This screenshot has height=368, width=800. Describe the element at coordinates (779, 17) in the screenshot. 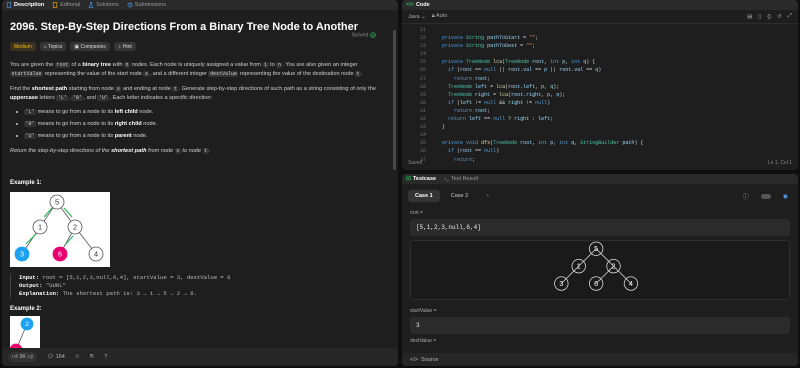

I see `reset-icon: ↺` at that location.